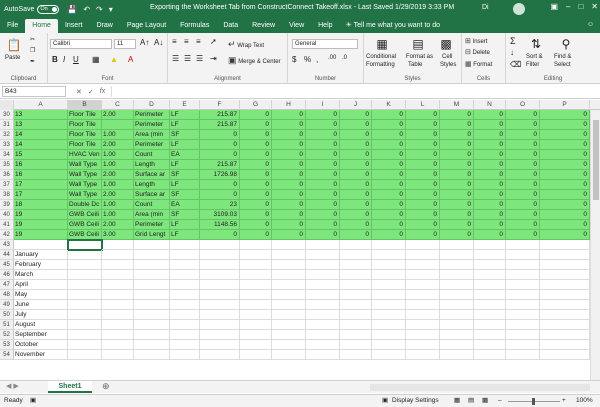 This screenshot has height=407, width=600. I want to click on cell-d: Count, so click(152, 205).